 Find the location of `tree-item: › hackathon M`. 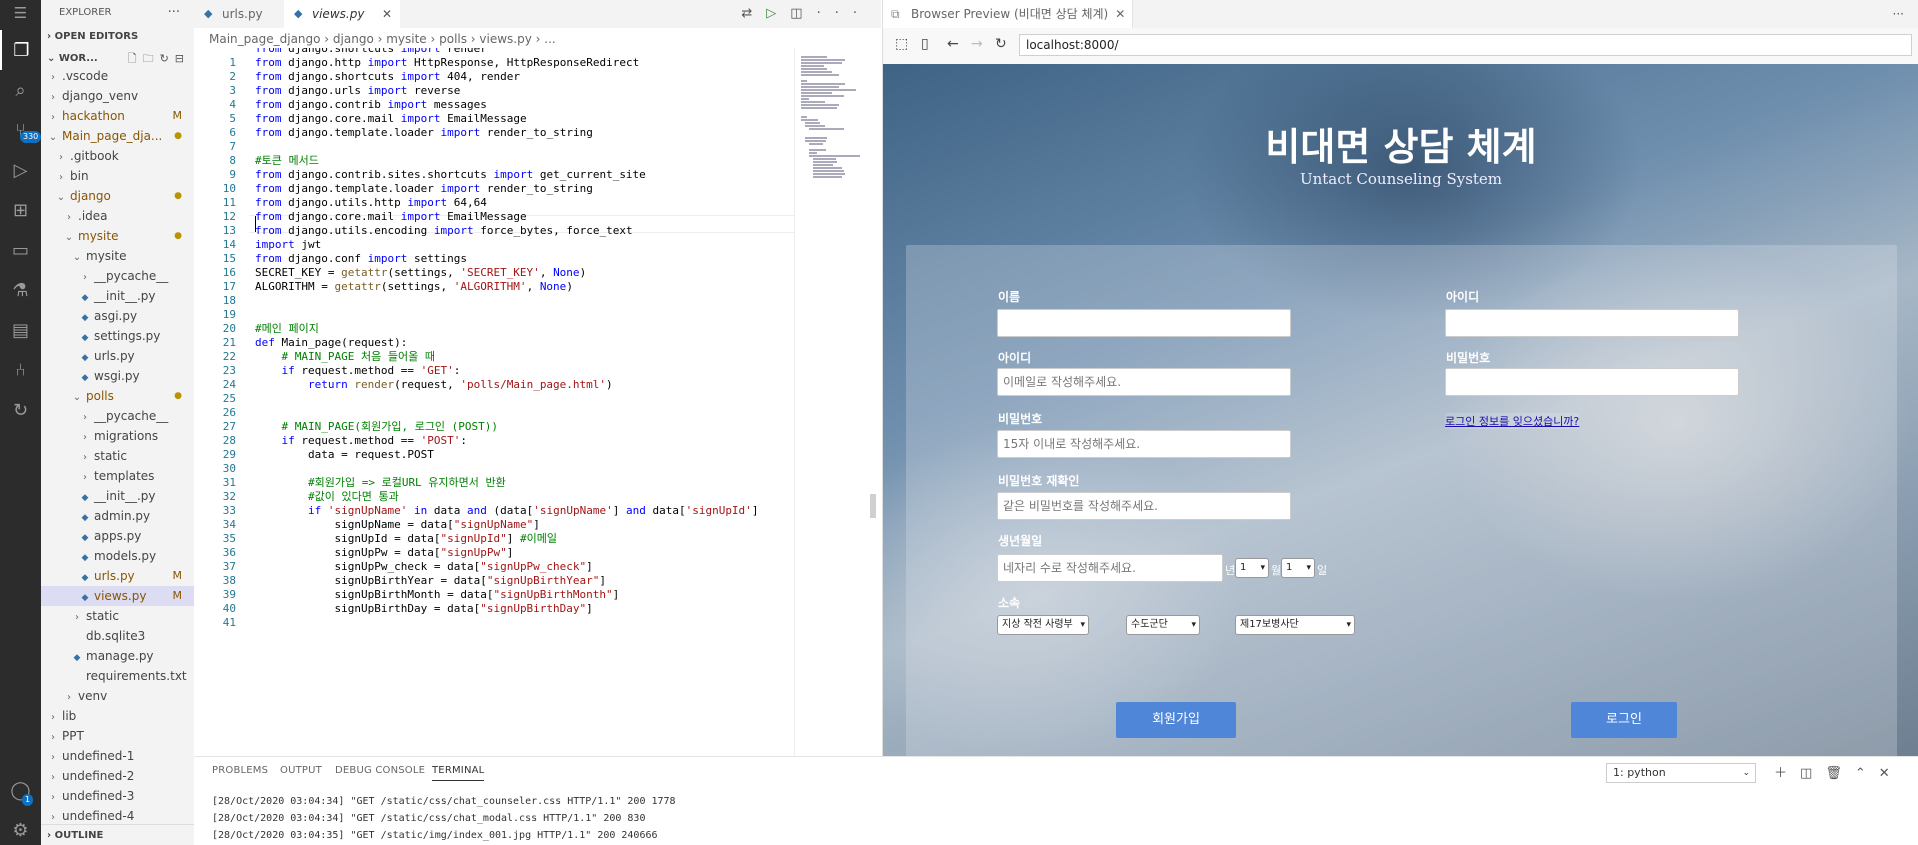

tree-item: › hackathon M is located at coordinates (117, 116).